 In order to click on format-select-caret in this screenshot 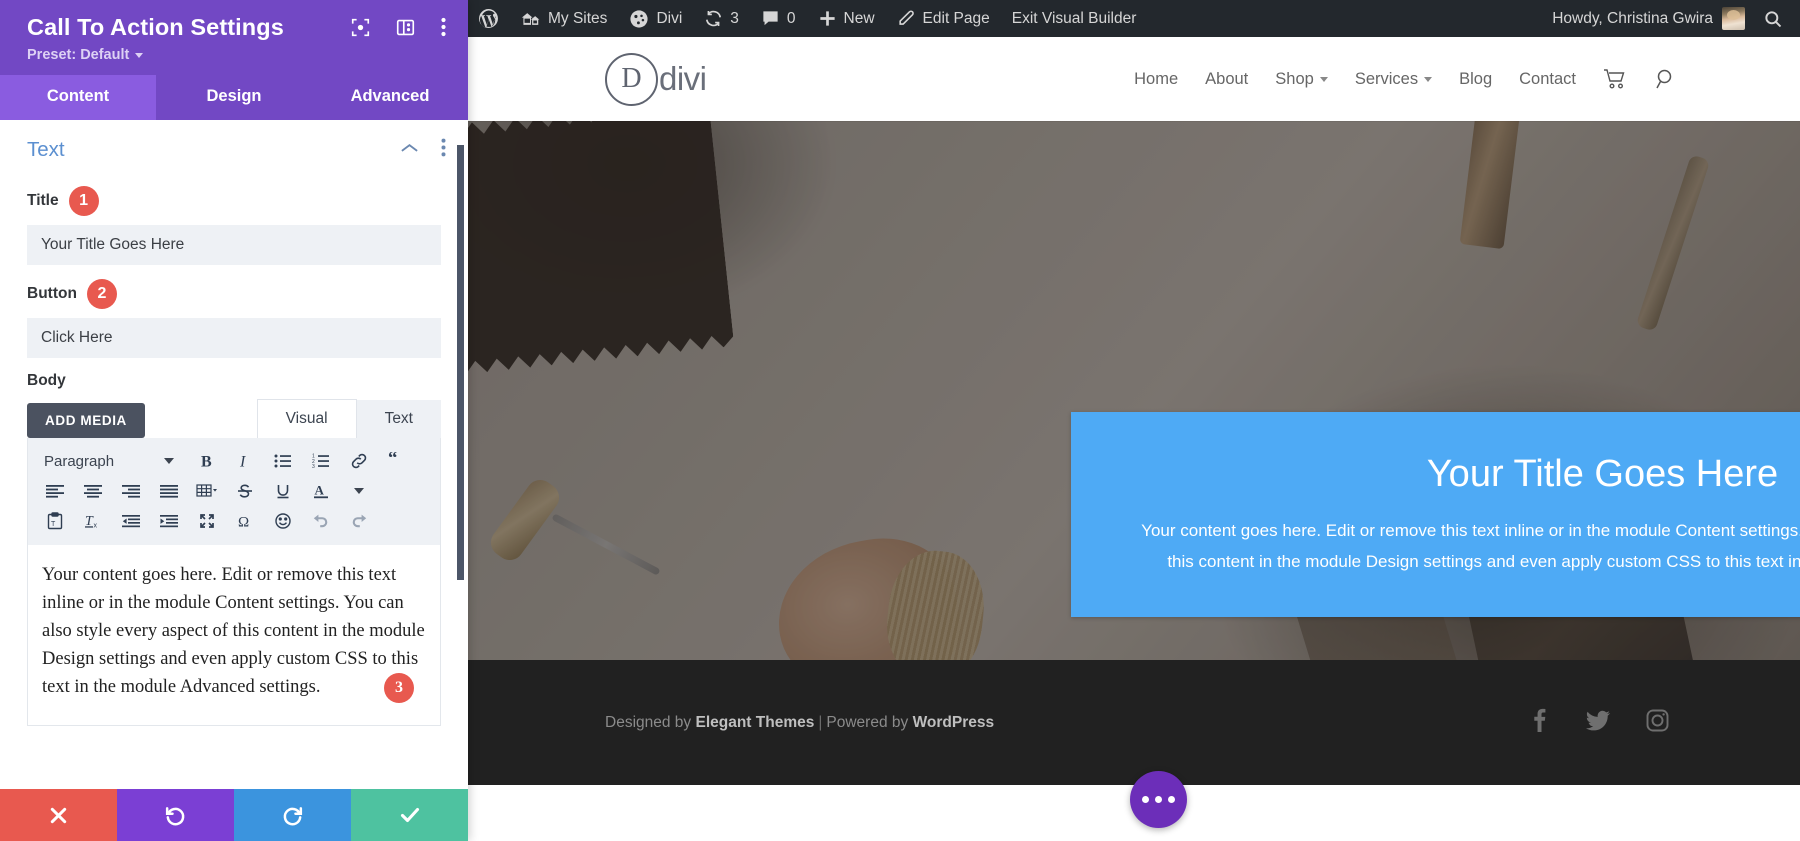, I will do `click(169, 461)`.